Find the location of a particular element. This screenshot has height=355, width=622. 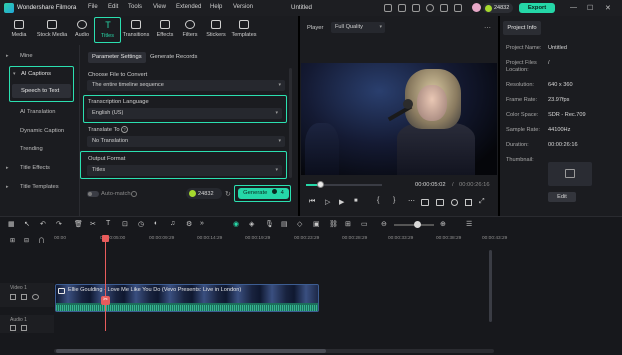

timeline-scroll-thumb is located at coordinates (191, 351).